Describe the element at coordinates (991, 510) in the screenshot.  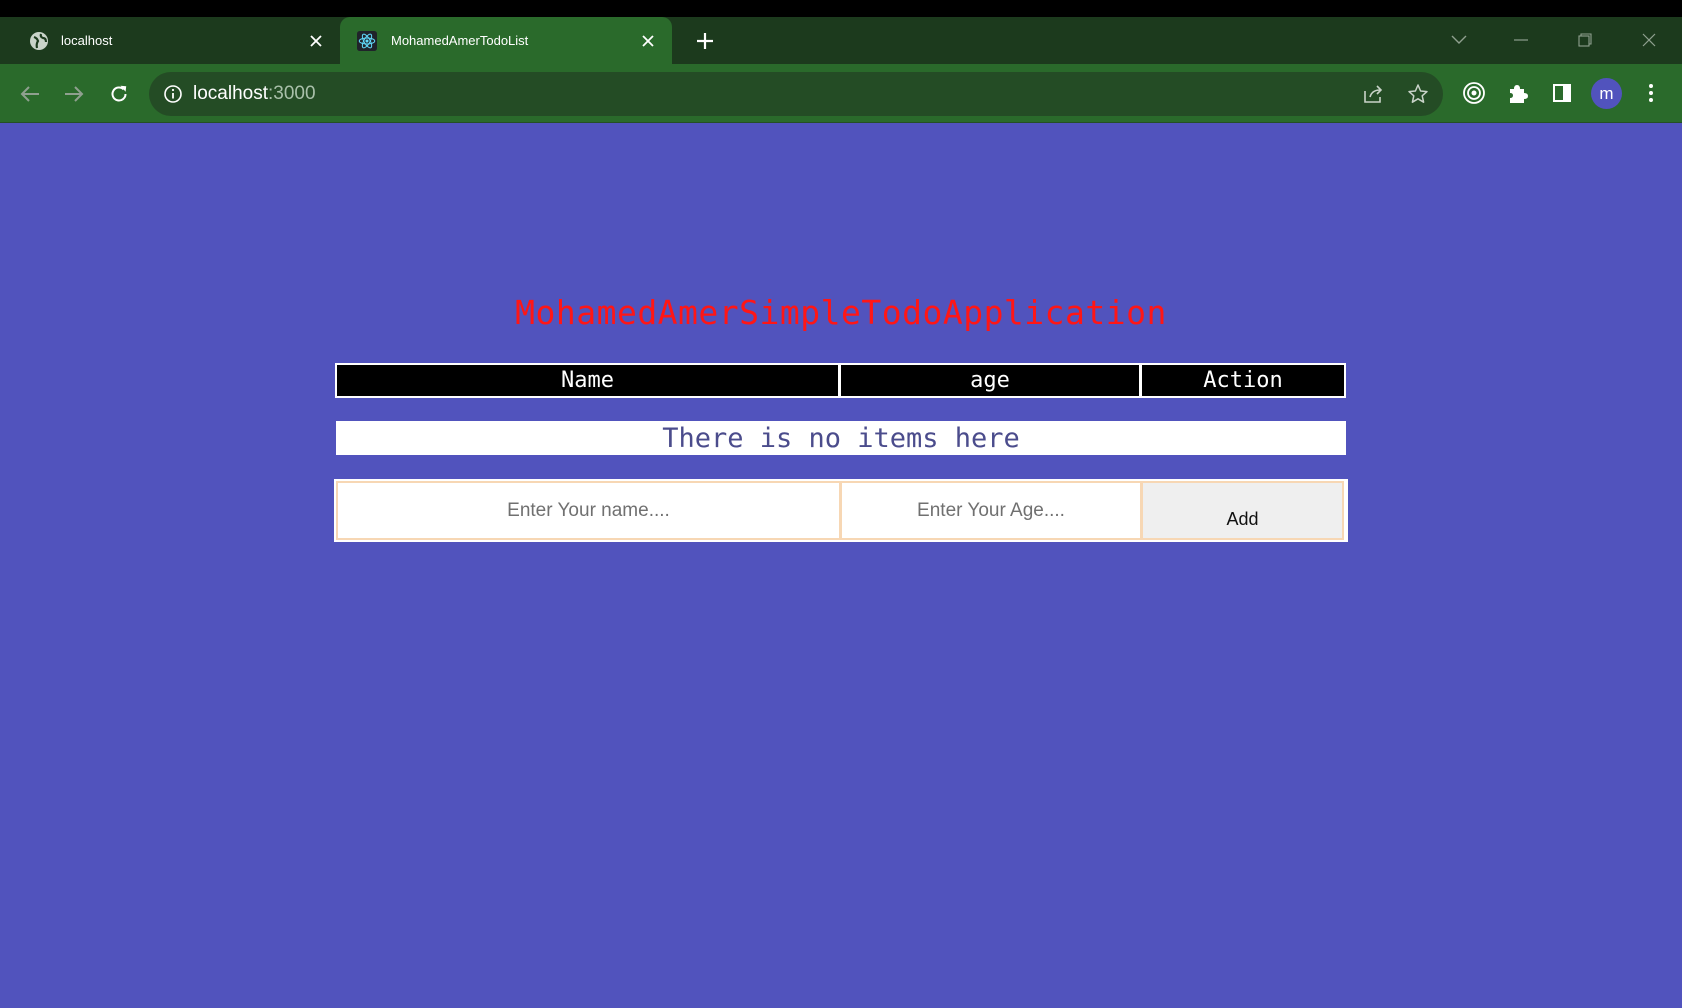
I see `age-input` at that location.